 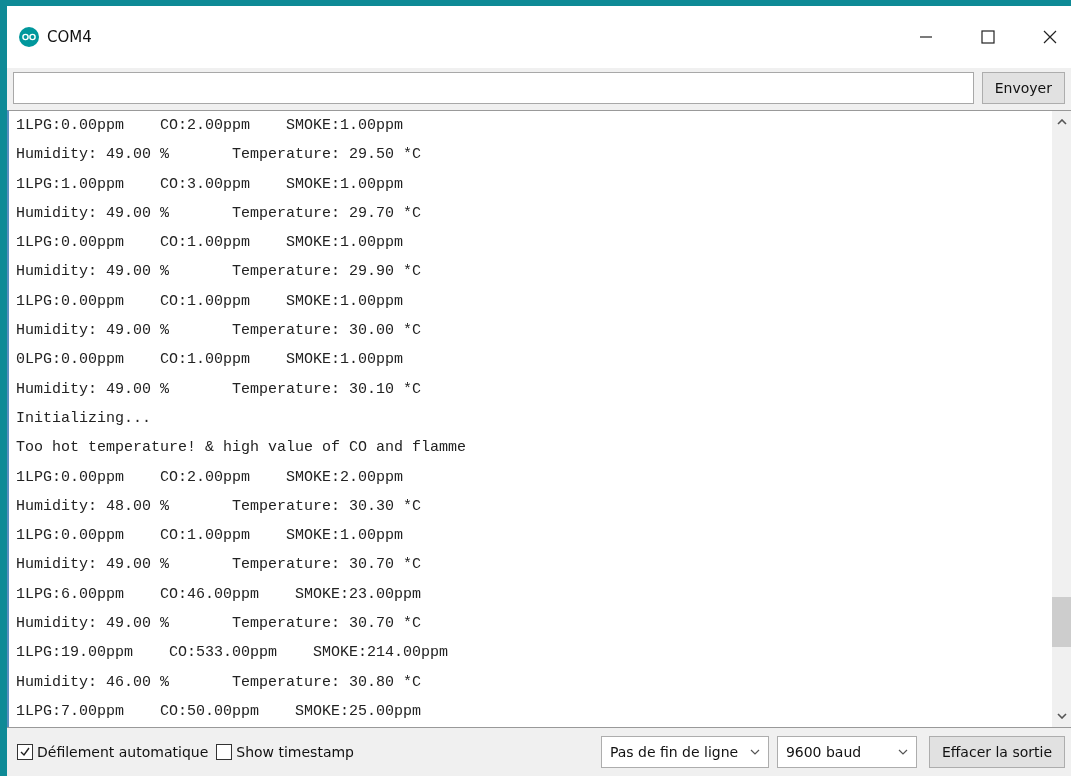 What do you see at coordinates (233, 653) in the screenshot?
I see `output-line: 1LPG:19.00ppm CO:533.00ppm SMOKE:214.00ppm` at bounding box center [233, 653].